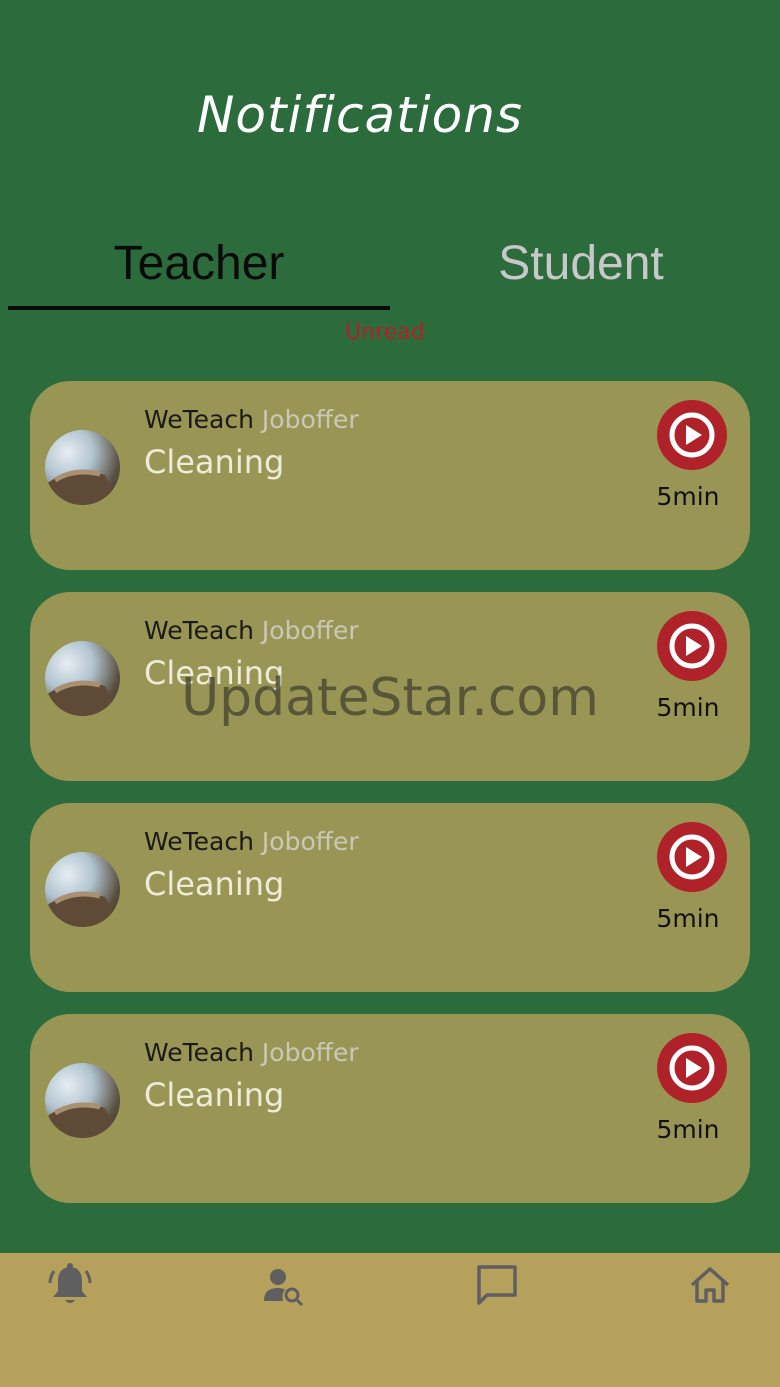 This screenshot has width=780, height=1387. What do you see at coordinates (199, 269) in the screenshot?
I see `tab-teacher: Teacher` at bounding box center [199, 269].